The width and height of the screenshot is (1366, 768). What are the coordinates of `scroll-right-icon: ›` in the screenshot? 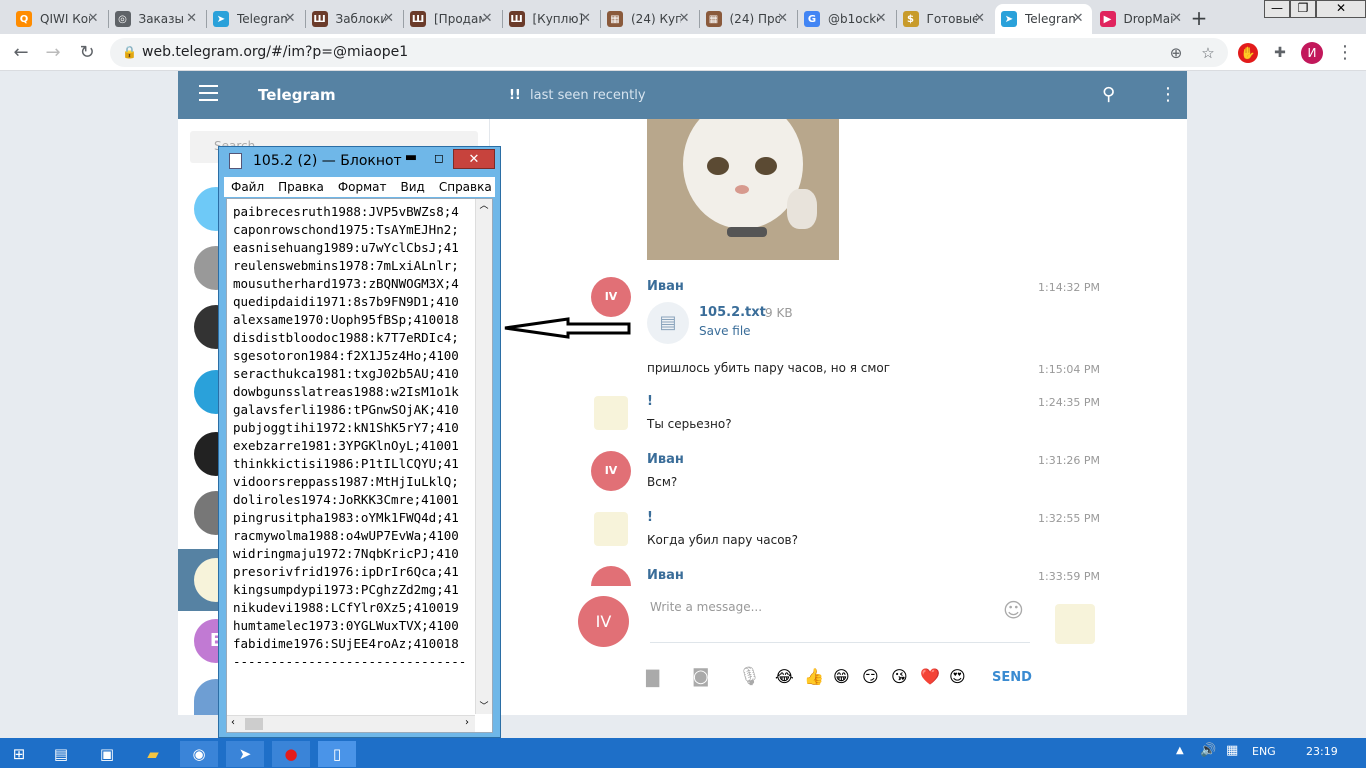 It's located at (467, 722).